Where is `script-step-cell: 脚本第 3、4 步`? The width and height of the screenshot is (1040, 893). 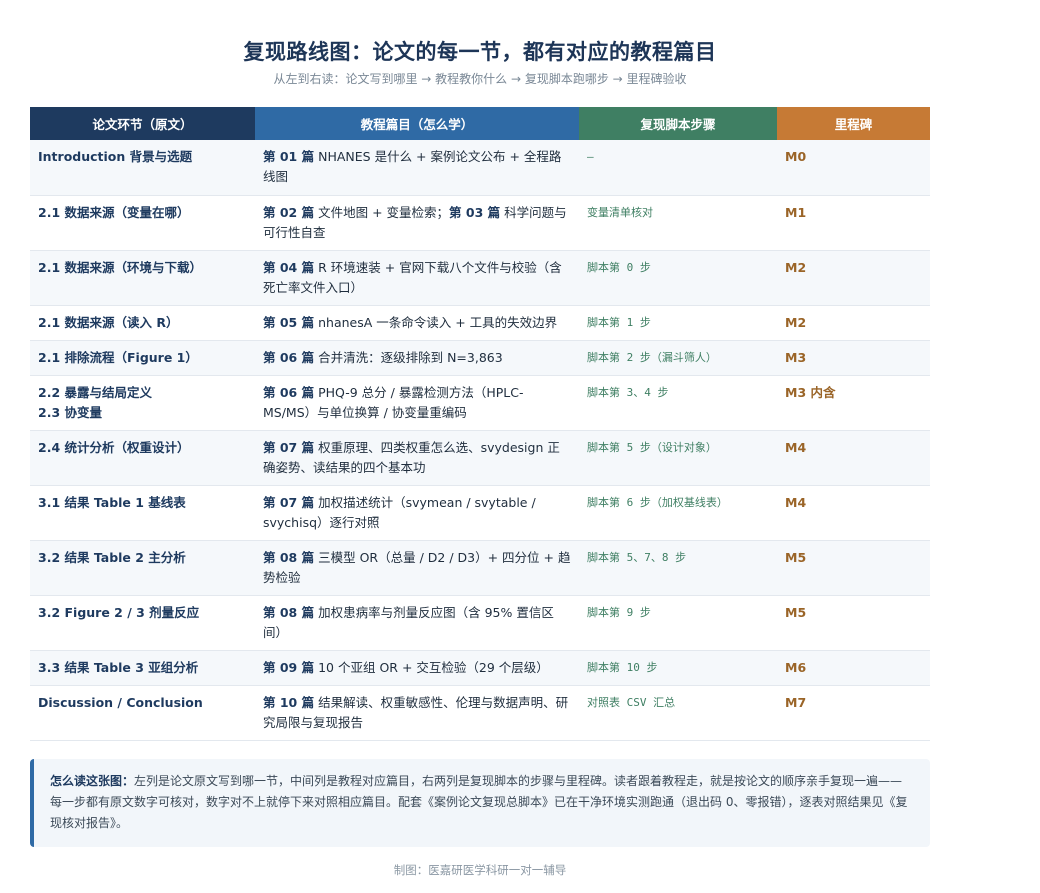
script-step-cell: 脚本第 3、4 步 is located at coordinates (678, 403).